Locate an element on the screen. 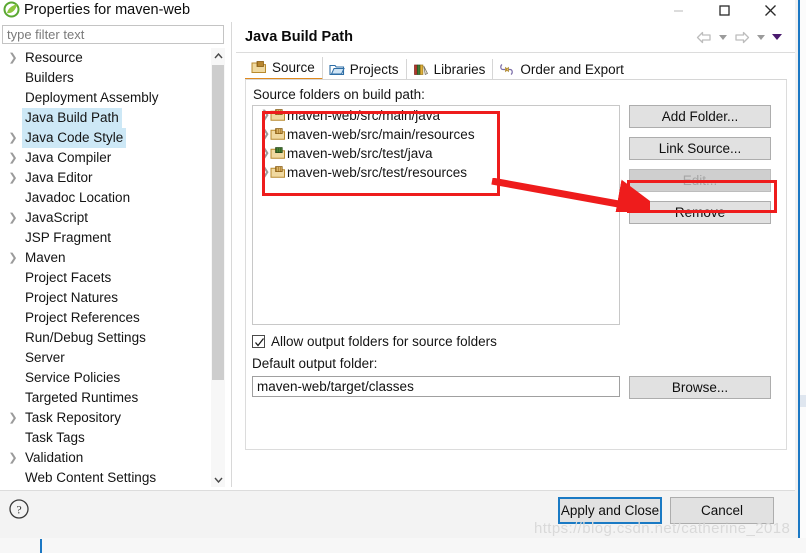 This screenshot has height=553, width=806. sidebar-item-label: Resource is located at coordinates (54, 57).